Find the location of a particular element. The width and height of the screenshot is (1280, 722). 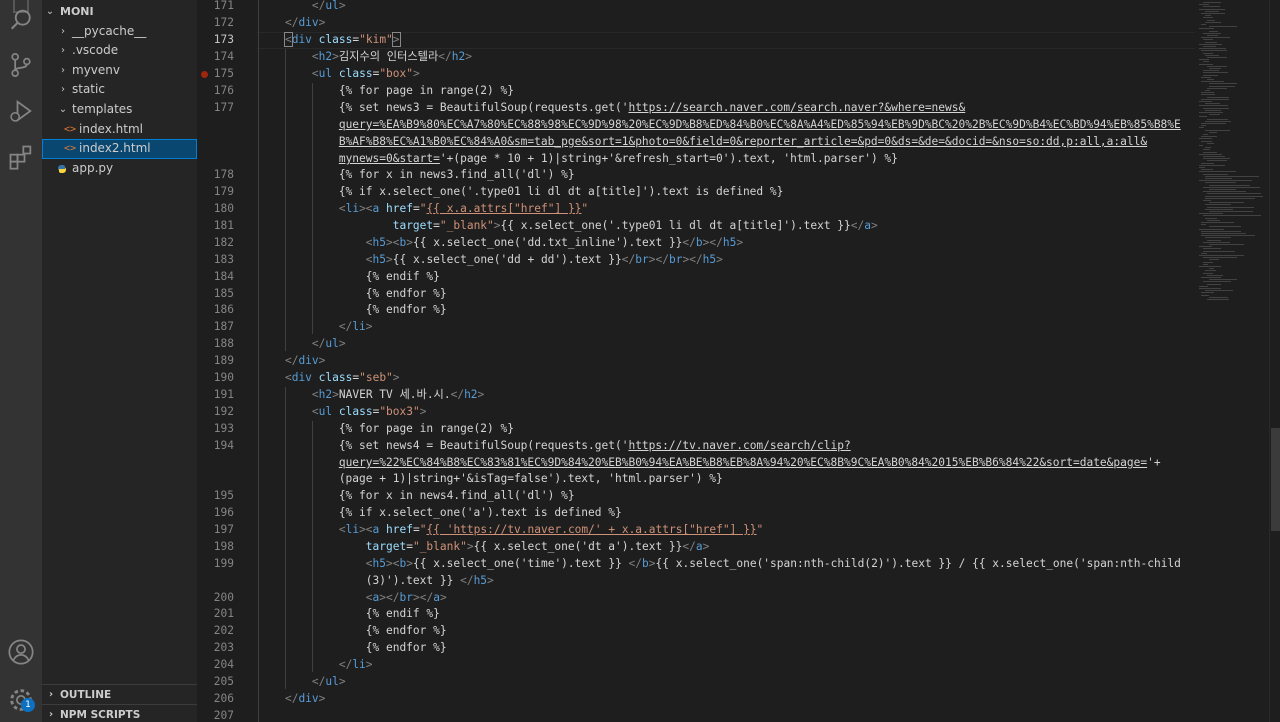

npm-scripts-section: › NPM SCRIPTS is located at coordinates (119, 713).